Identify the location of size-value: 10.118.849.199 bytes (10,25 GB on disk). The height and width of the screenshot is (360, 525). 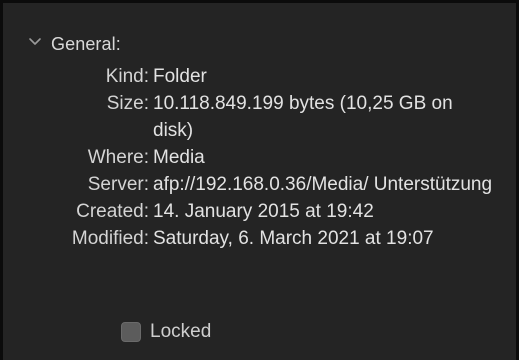
(303, 117).